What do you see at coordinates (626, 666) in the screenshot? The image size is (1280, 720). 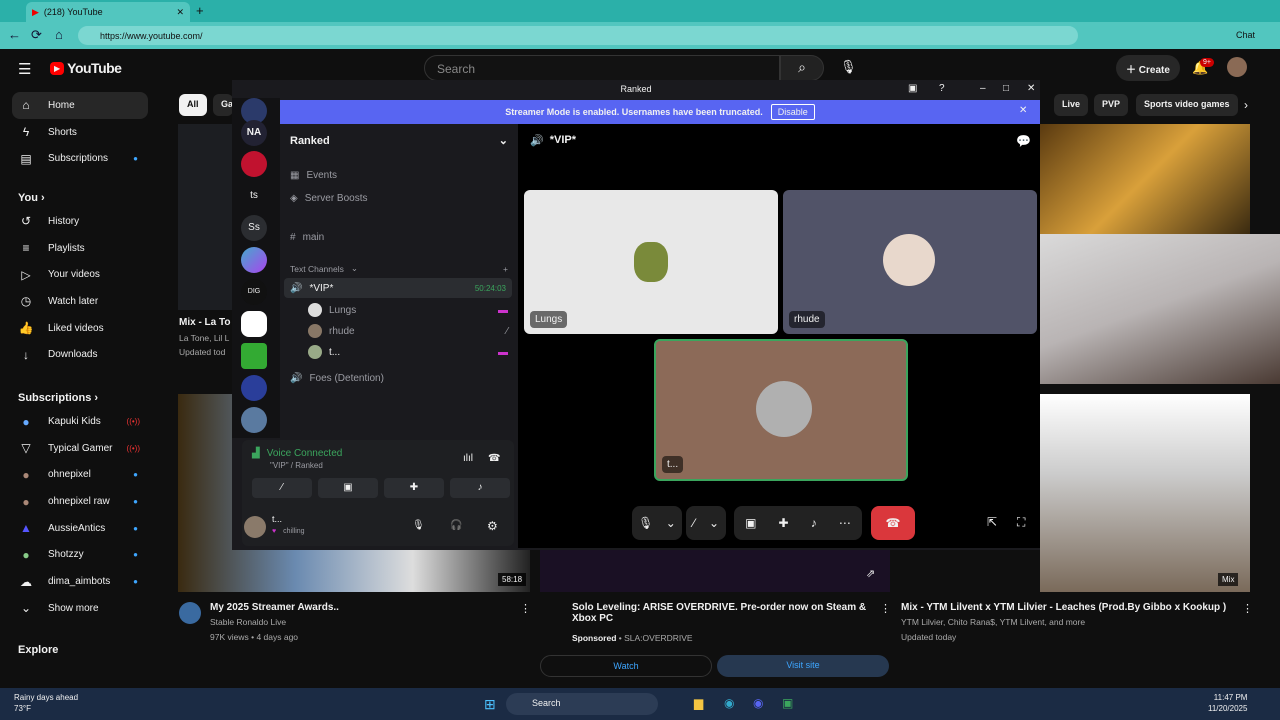 I see `watch-button: Watch` at bounding box center [626, 666].